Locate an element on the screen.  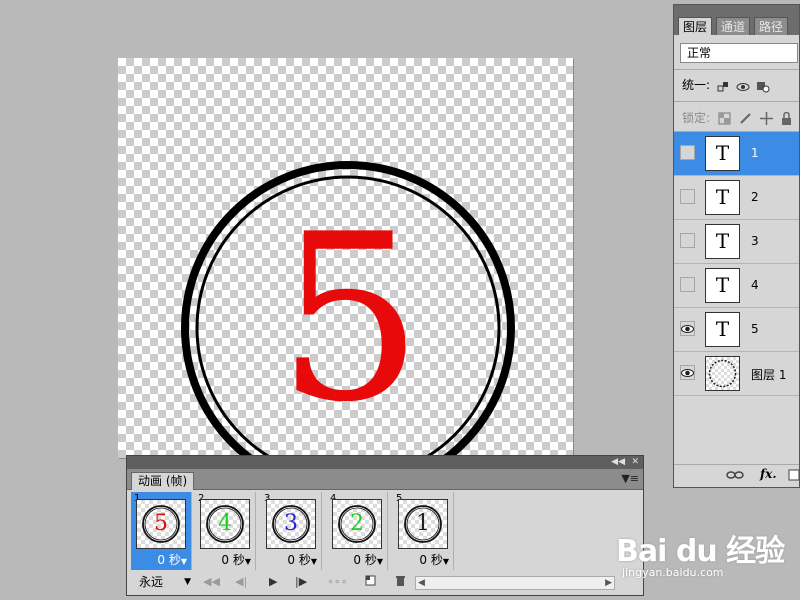
scroll-left-icon: ◀ is located at coordinates (421, 583).